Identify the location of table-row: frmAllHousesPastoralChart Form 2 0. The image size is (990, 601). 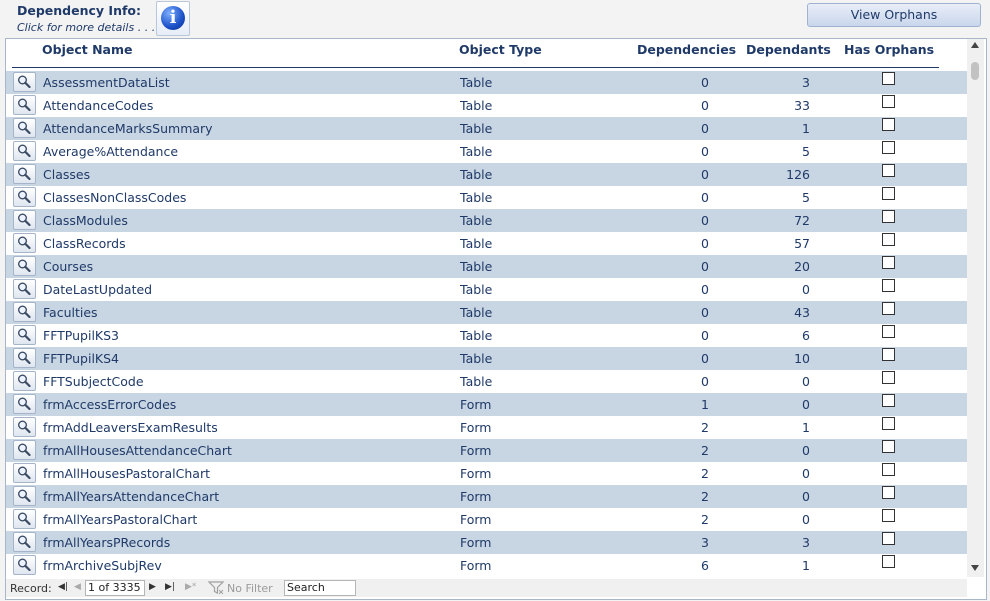
(486, 473).